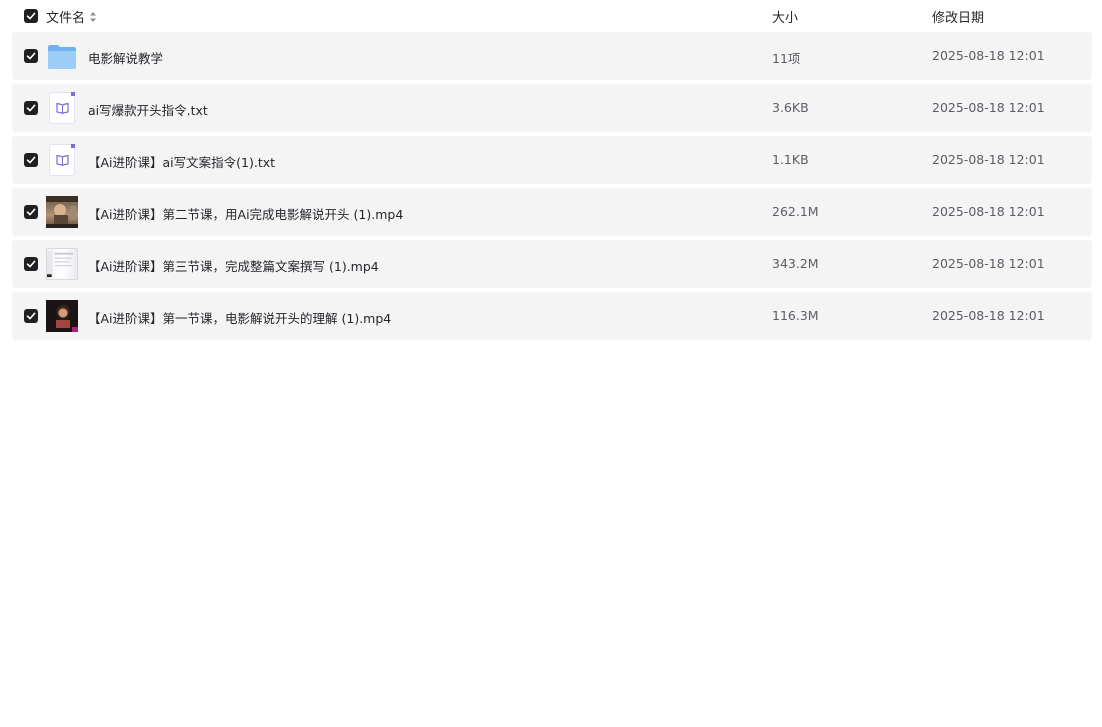 The width and height of the screenshot is (1102, 727). Describe the element at coordinates (125, 57) in the screenshot. I see `file-name: 电影解说教学` at that location.